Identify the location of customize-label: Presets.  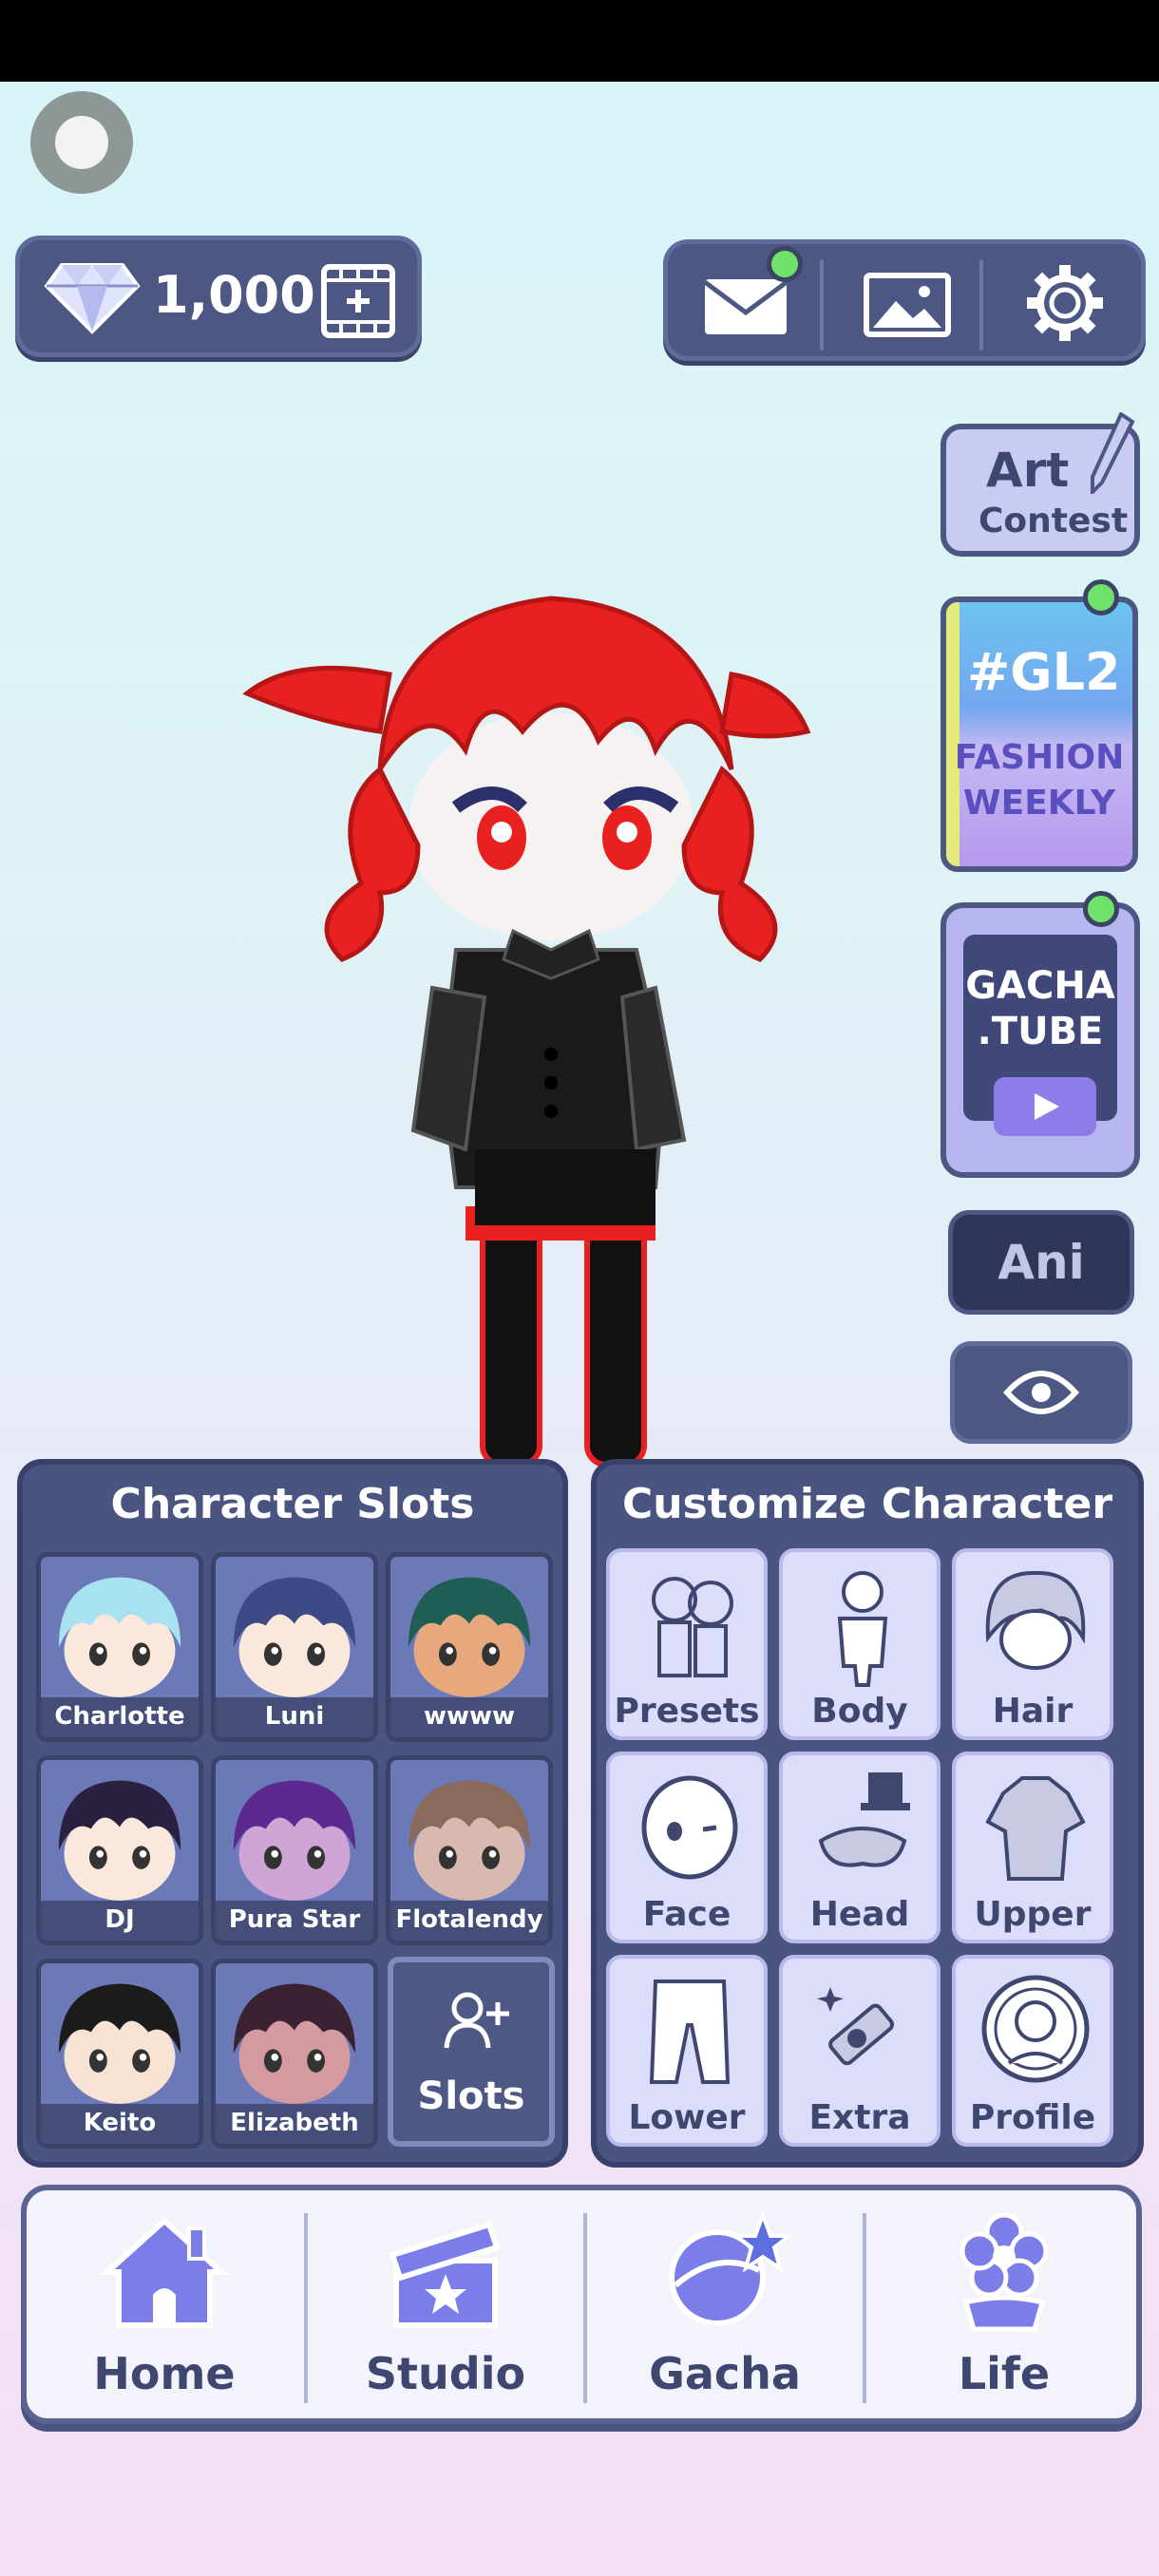
(687, 1711).